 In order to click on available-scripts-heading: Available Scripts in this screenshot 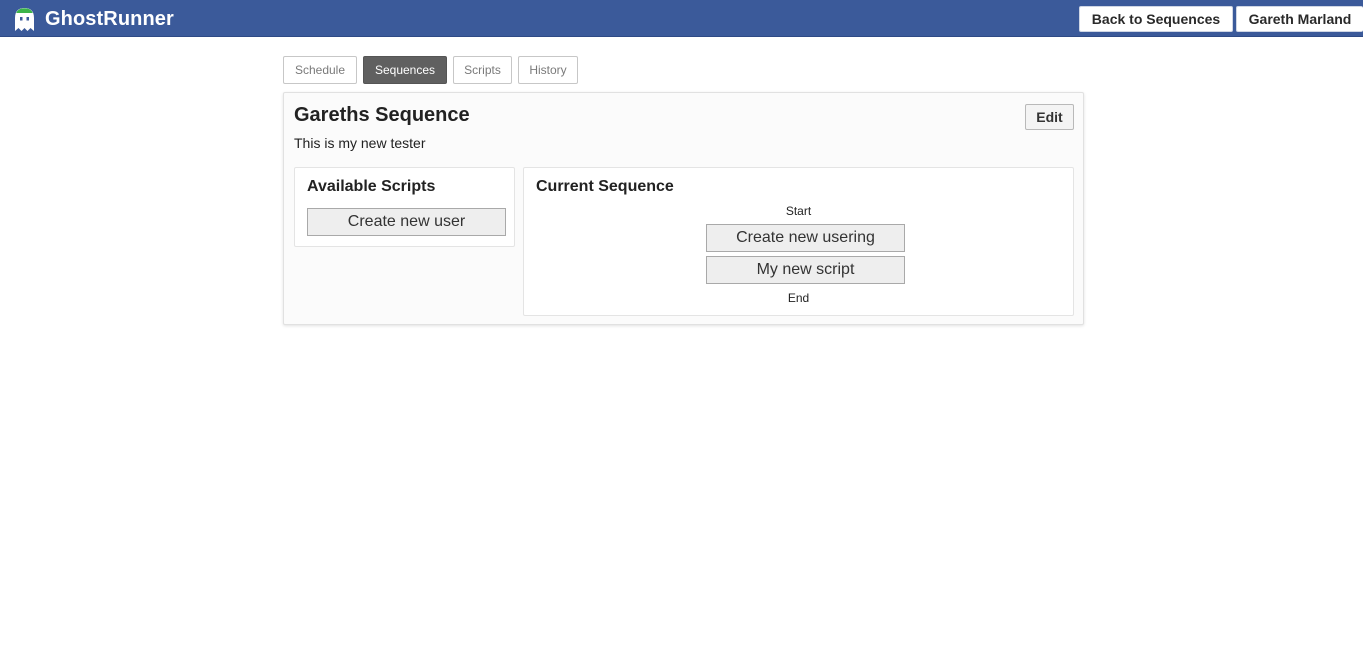, I will do `click(371, 186)`.